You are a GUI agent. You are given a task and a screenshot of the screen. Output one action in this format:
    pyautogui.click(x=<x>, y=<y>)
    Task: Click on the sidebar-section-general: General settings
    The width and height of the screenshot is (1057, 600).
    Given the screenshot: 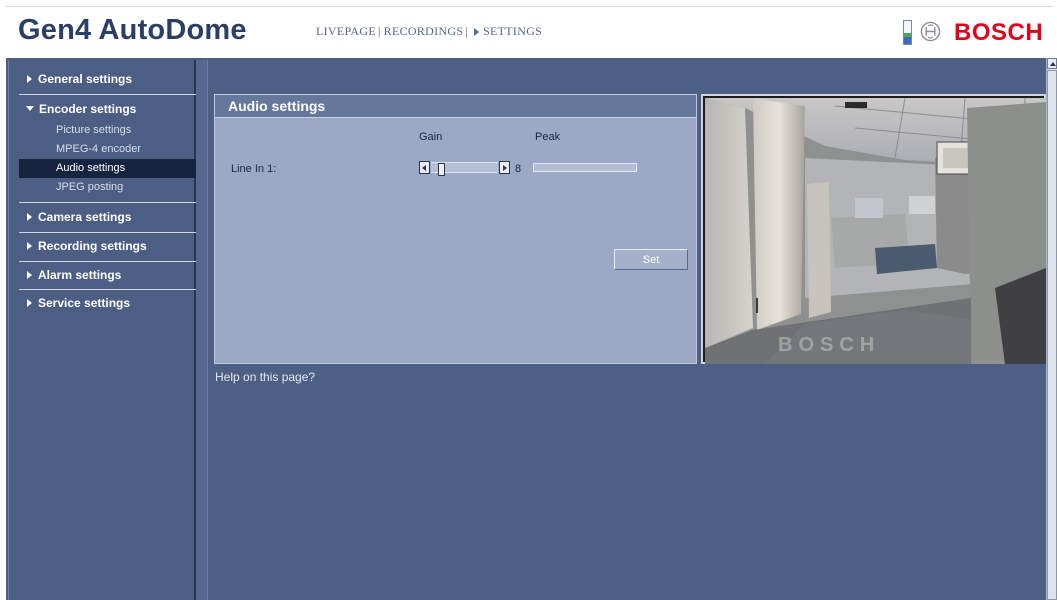 What is the action you would take?
    pyautogui.click(x=111, y=79)
    